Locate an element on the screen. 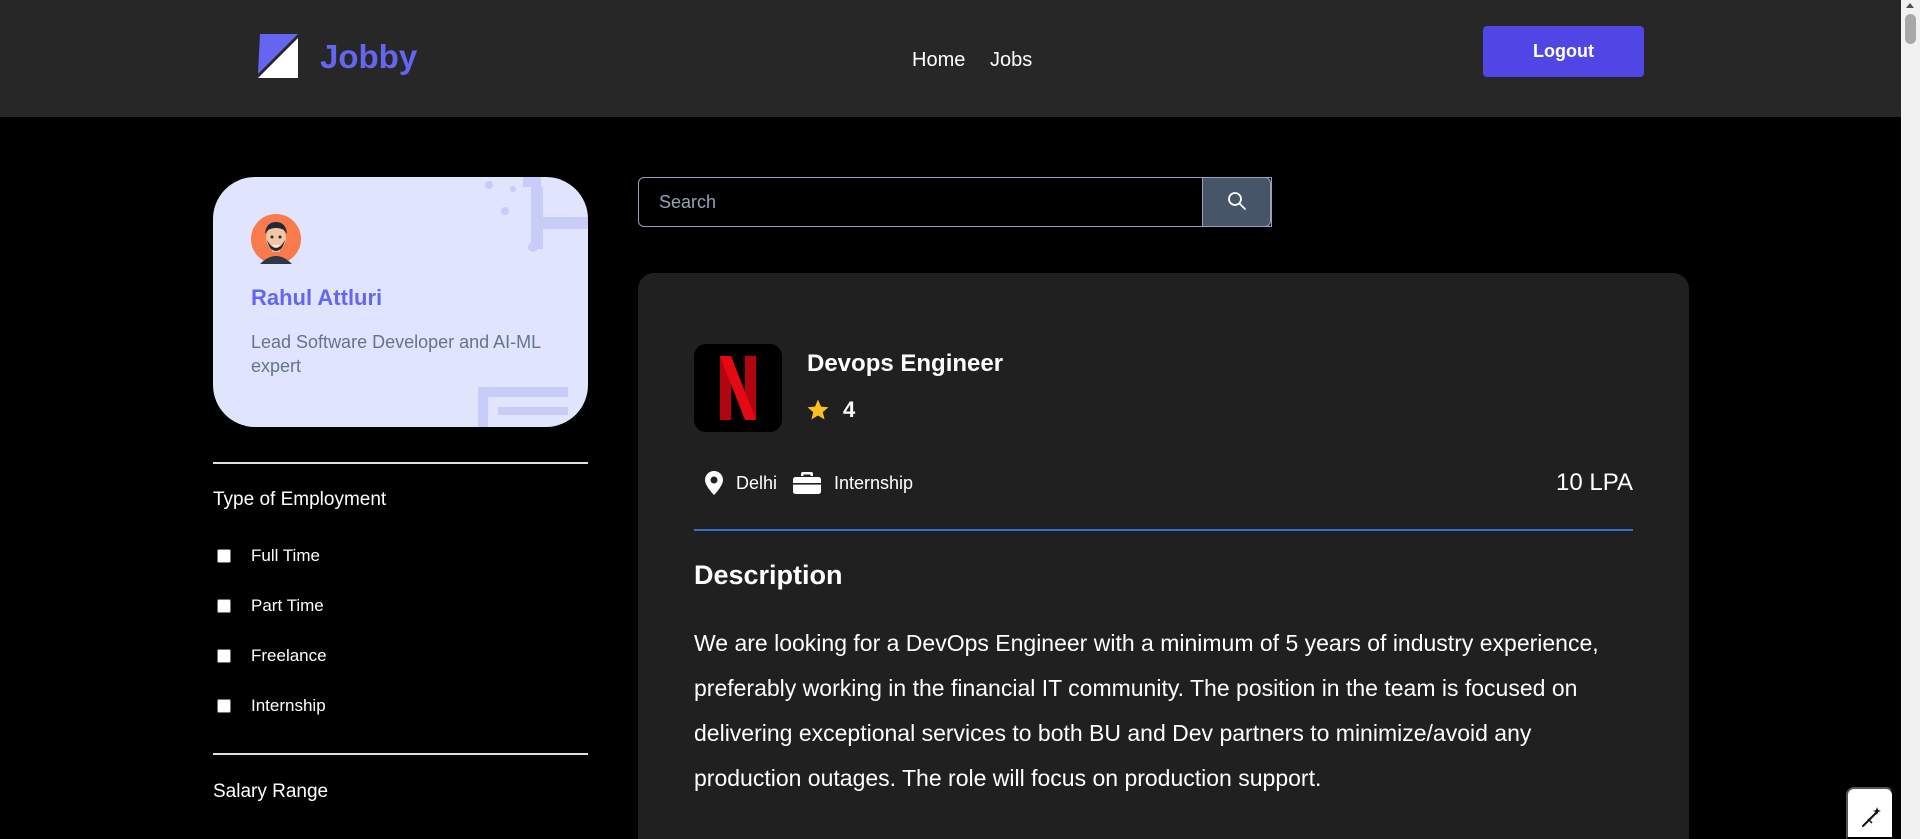 This screenshot has width=1920, height=839. employment-option-freelance: Freelance is located at coordinates (272, 656).